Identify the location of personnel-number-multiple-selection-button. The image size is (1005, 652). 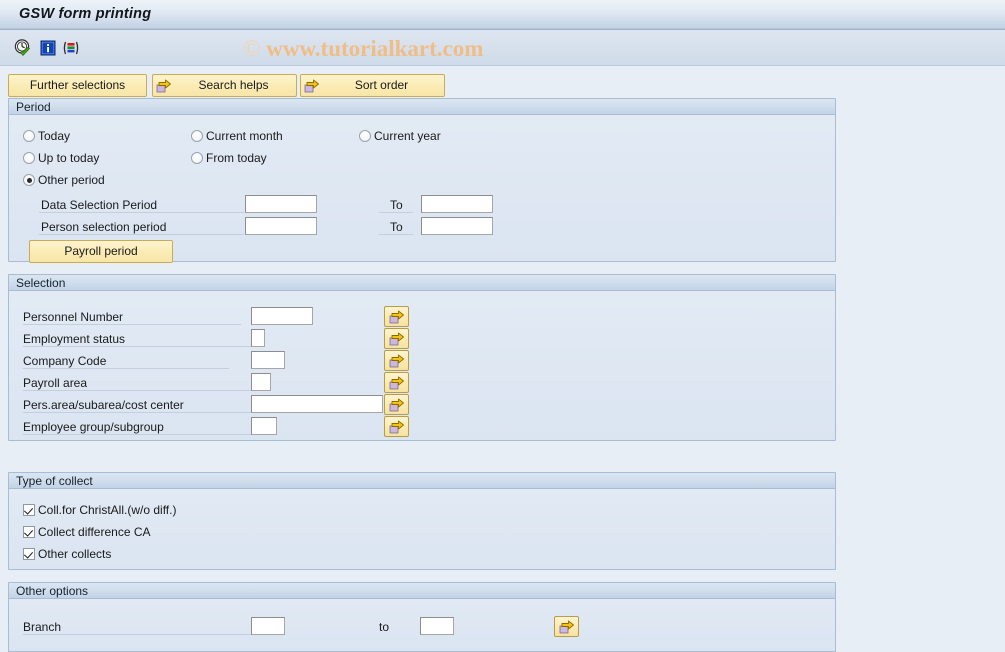
(396, 316).